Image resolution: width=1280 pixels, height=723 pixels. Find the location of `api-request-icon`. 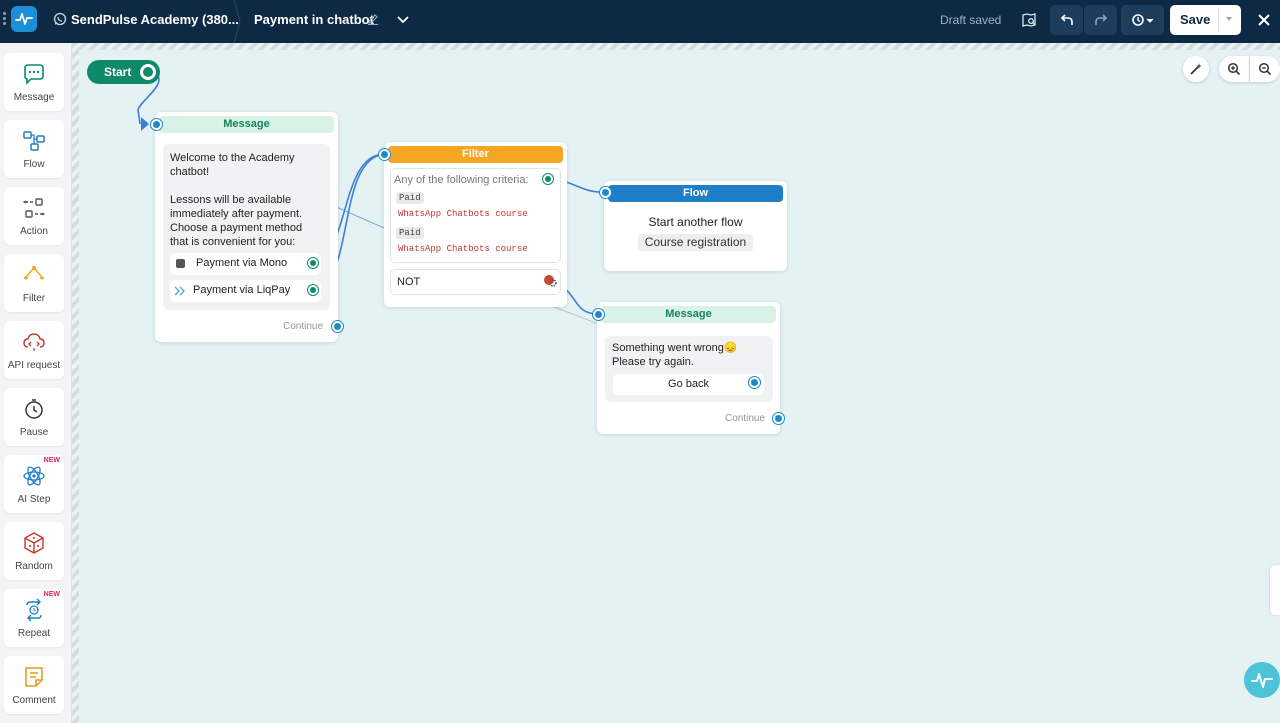

api-request-icon is located at coordinates (34, 342).